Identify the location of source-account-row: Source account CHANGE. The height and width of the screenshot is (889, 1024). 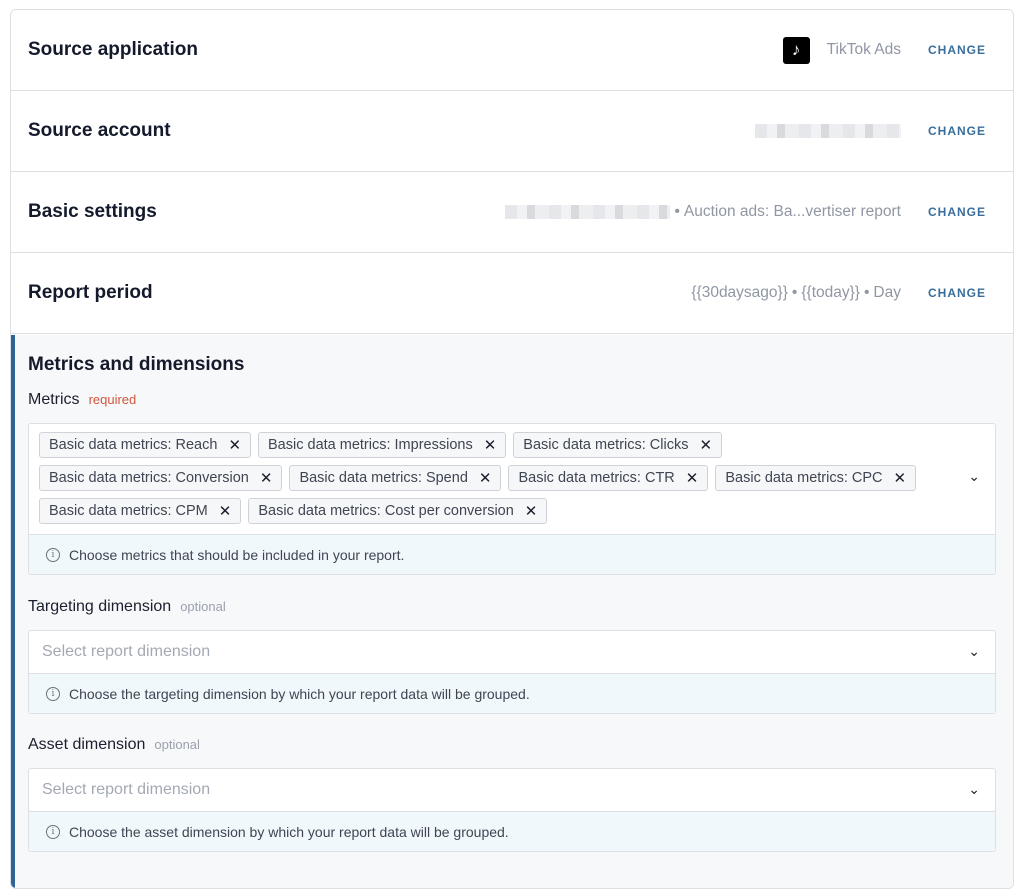
(512, 131).